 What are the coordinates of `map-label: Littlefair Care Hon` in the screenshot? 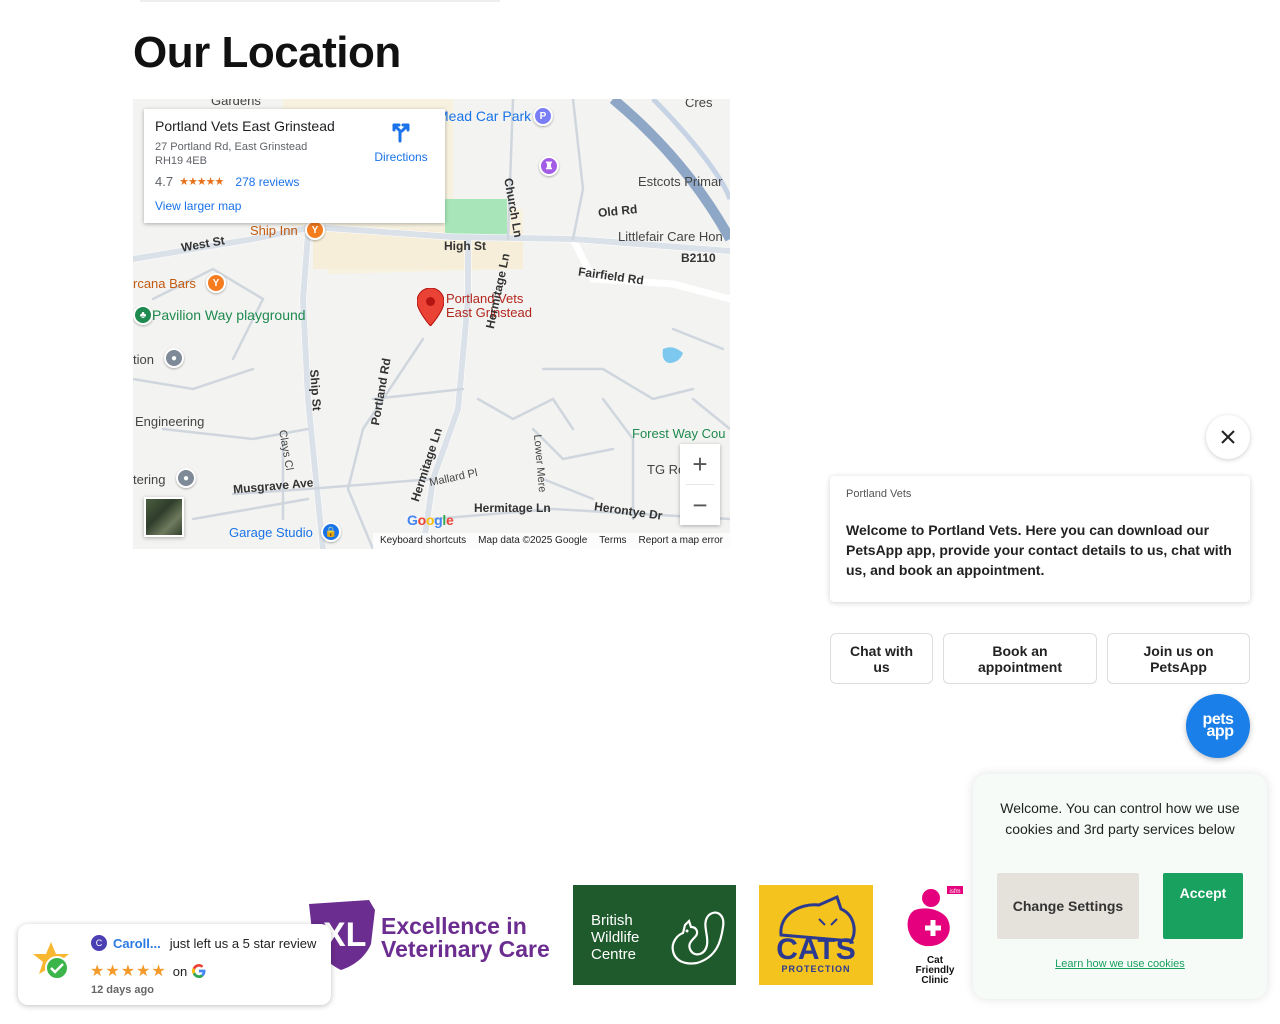 It's located at (670, 236).